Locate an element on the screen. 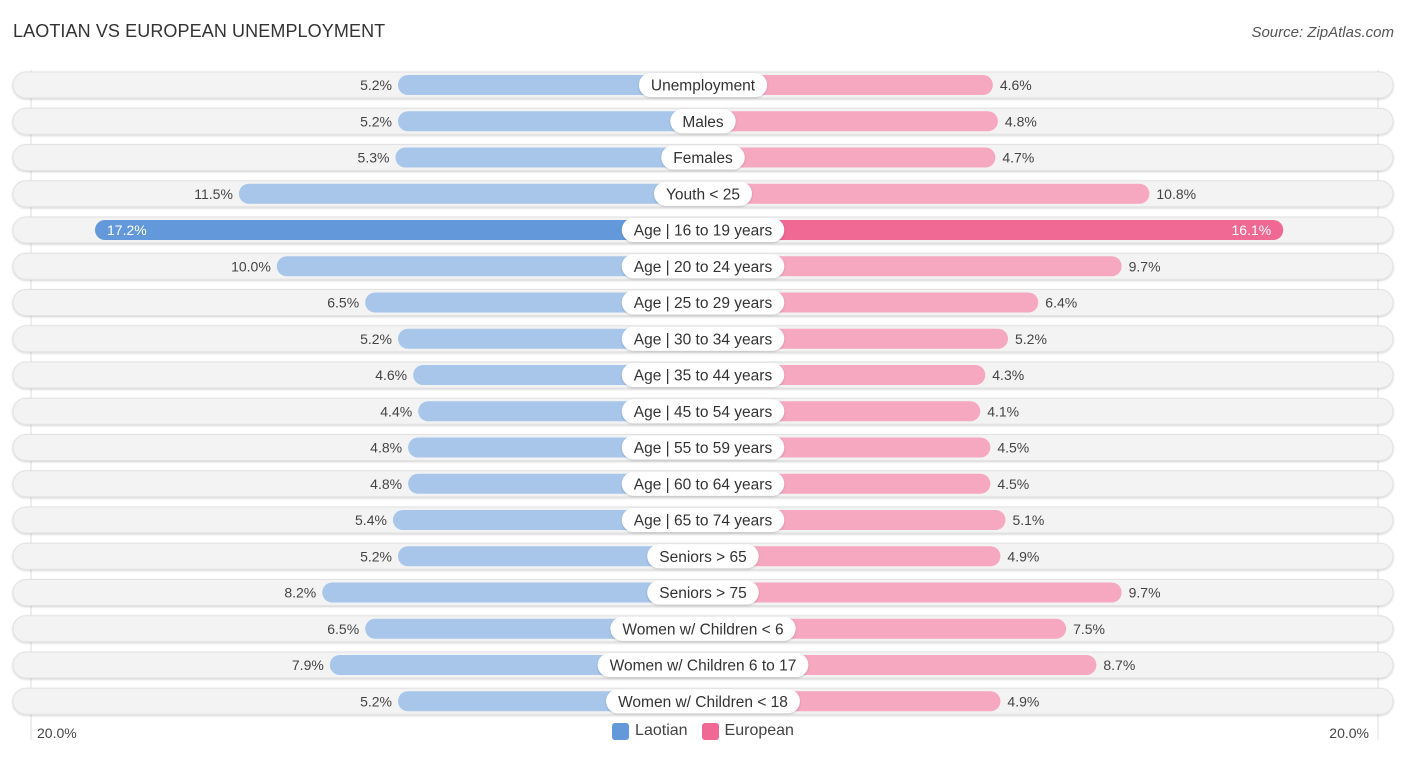 The width and height of the screenshot is (1406, 757). value-label-laotian: 11.5% is located at coordinates (213, 194).